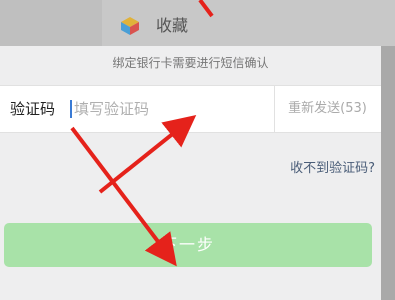 This screenshot has height=300, width=395. What do you see at coordinates (188, 245) in the screenshot?
I see `next-step-button: 下一步` at bounding box center [188, 245].